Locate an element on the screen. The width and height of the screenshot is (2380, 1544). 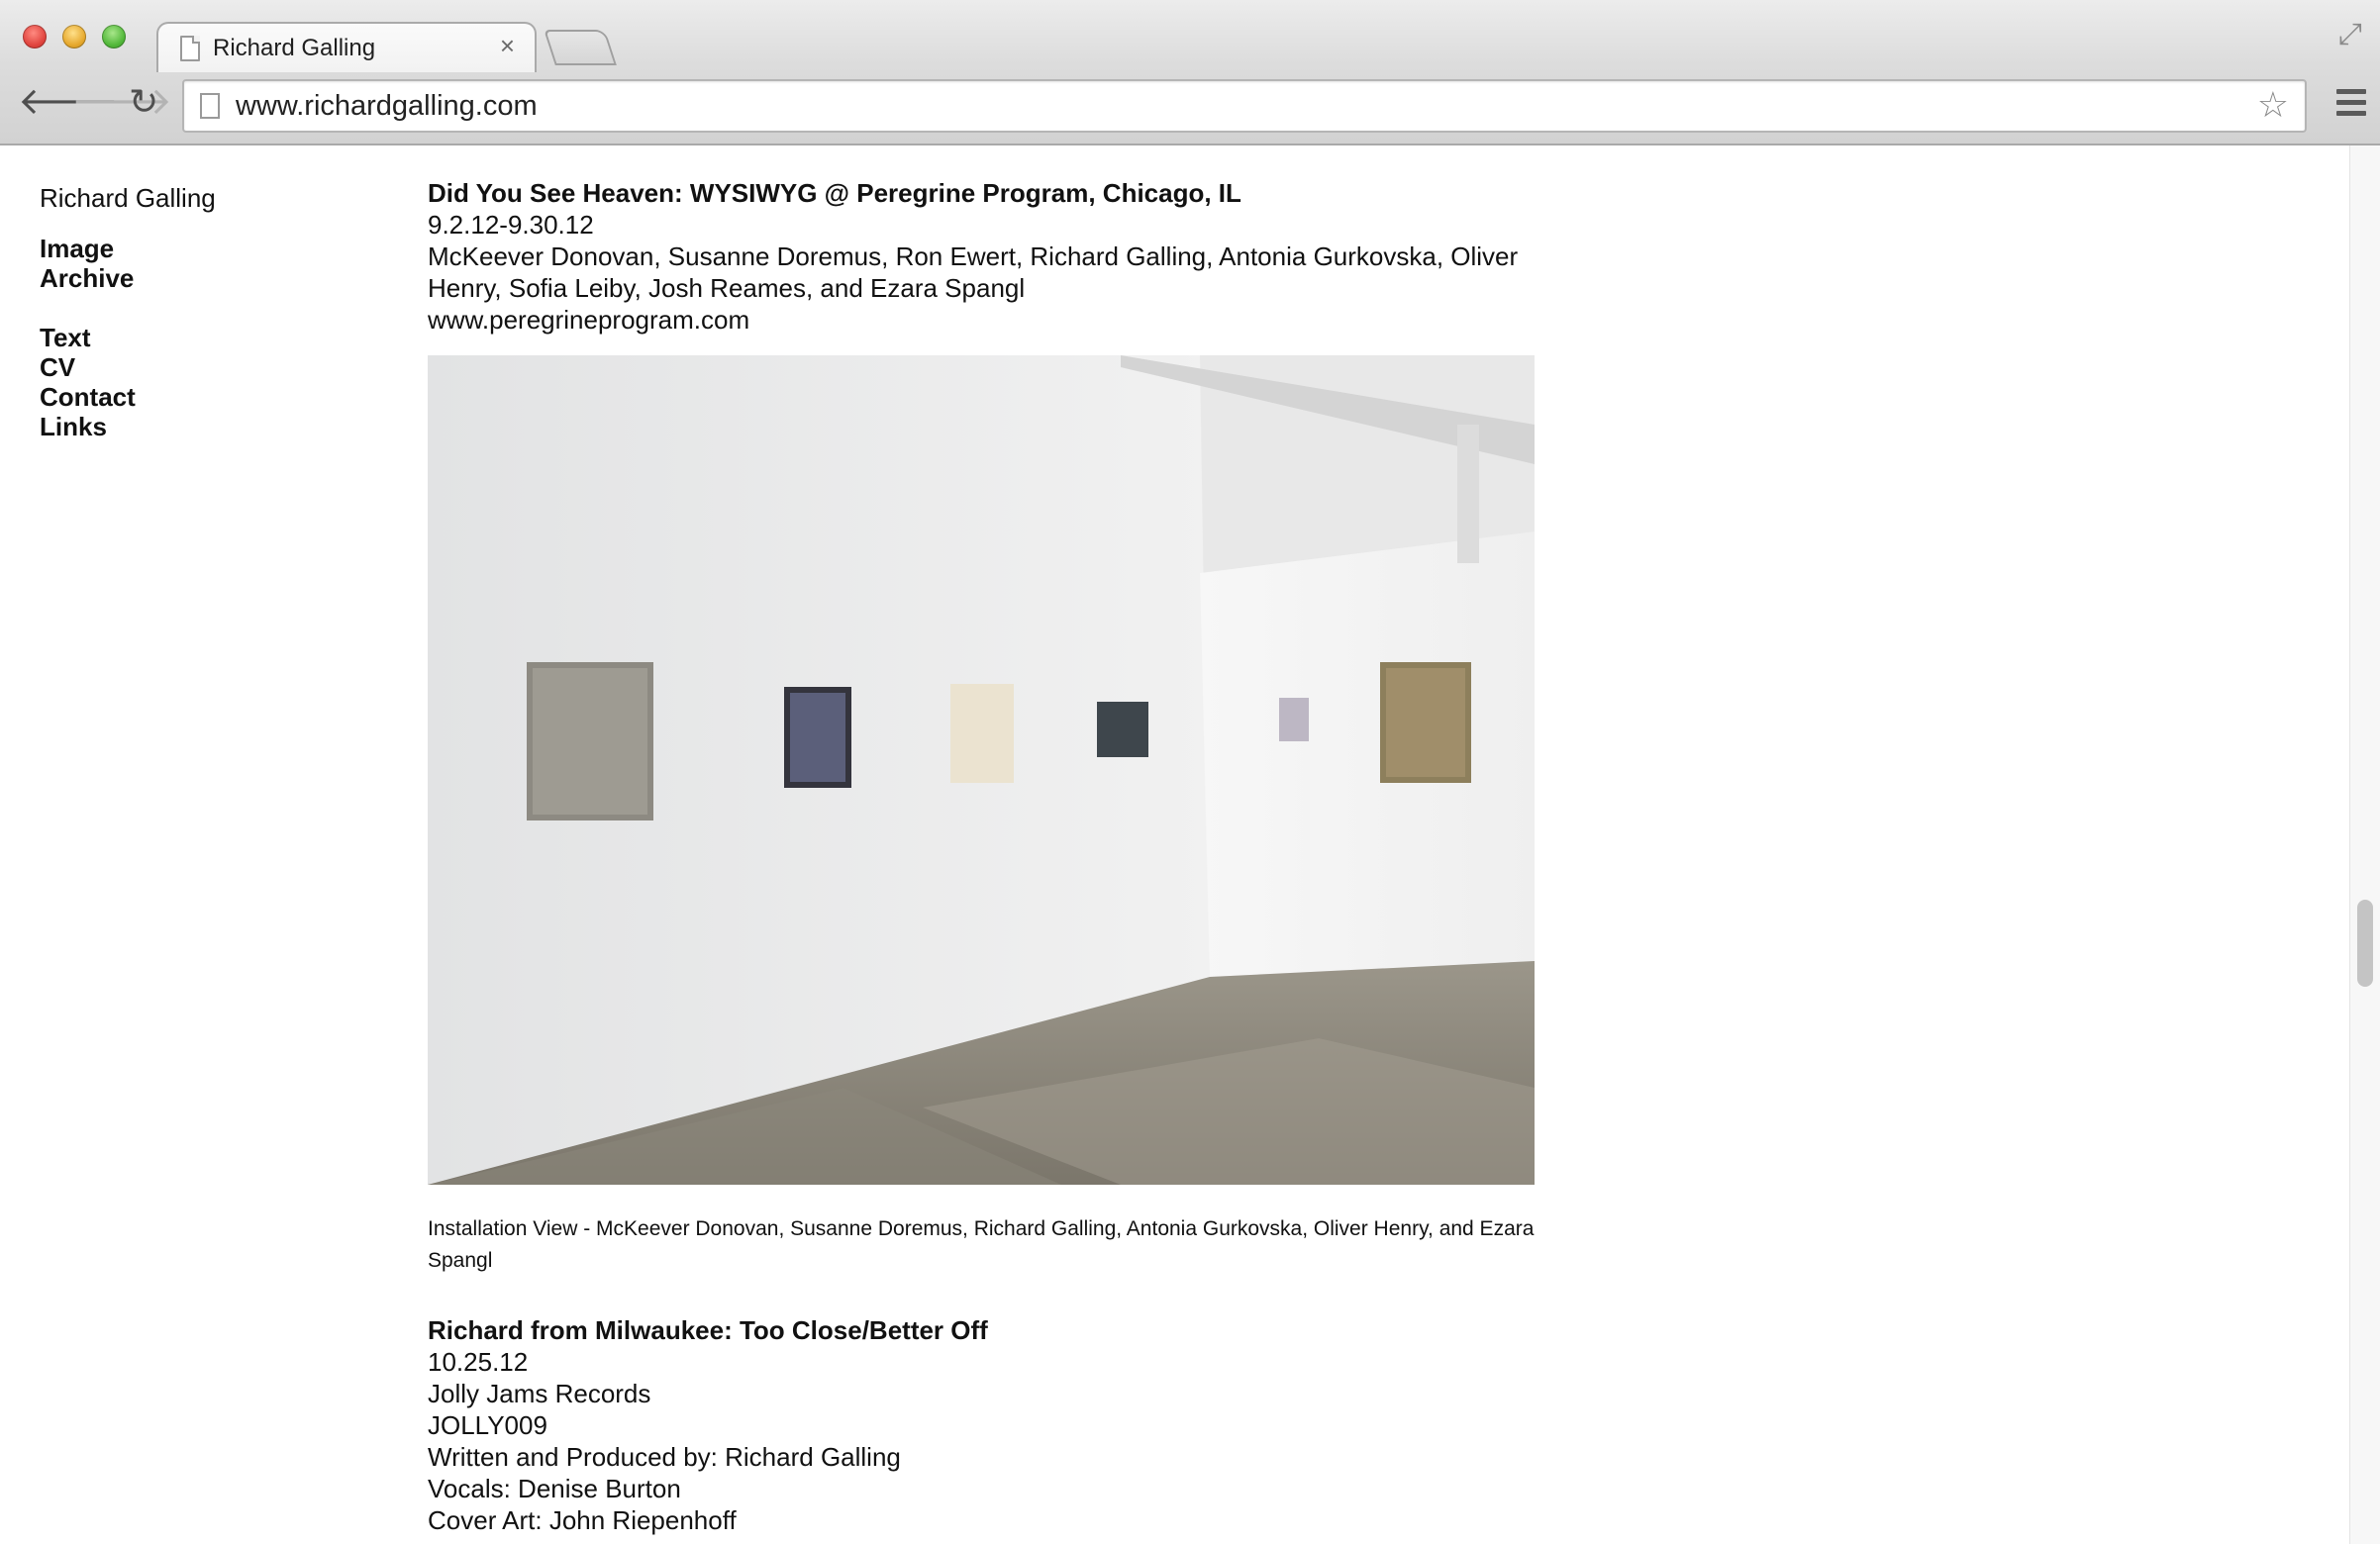
nav-link-archive: Archive is located at coordinates (198, 278).